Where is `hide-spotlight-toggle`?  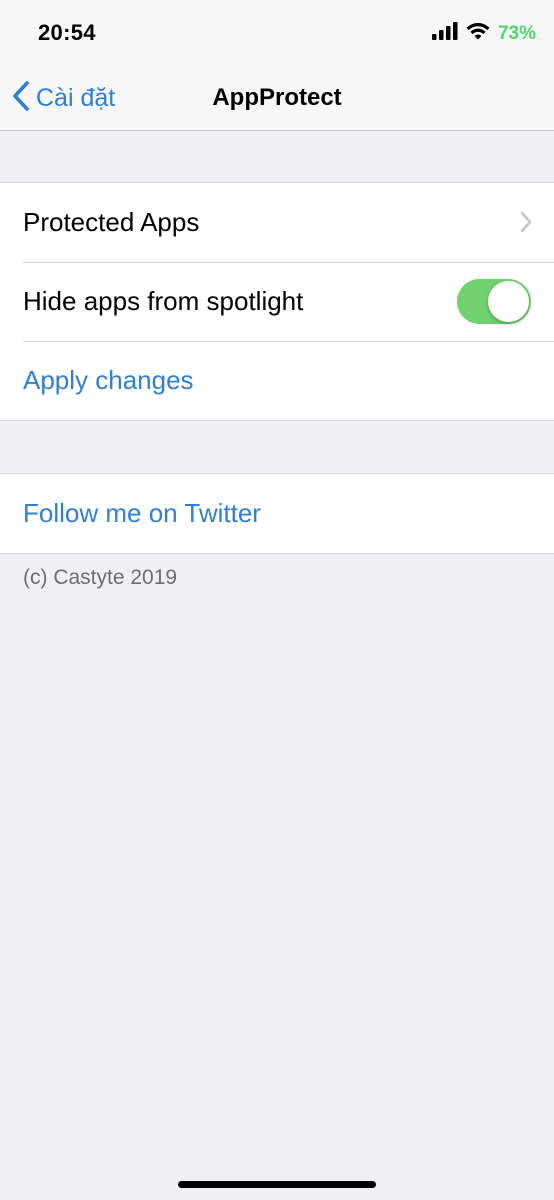 hide-spotlight-toggle is located at coordinates (494, 301).